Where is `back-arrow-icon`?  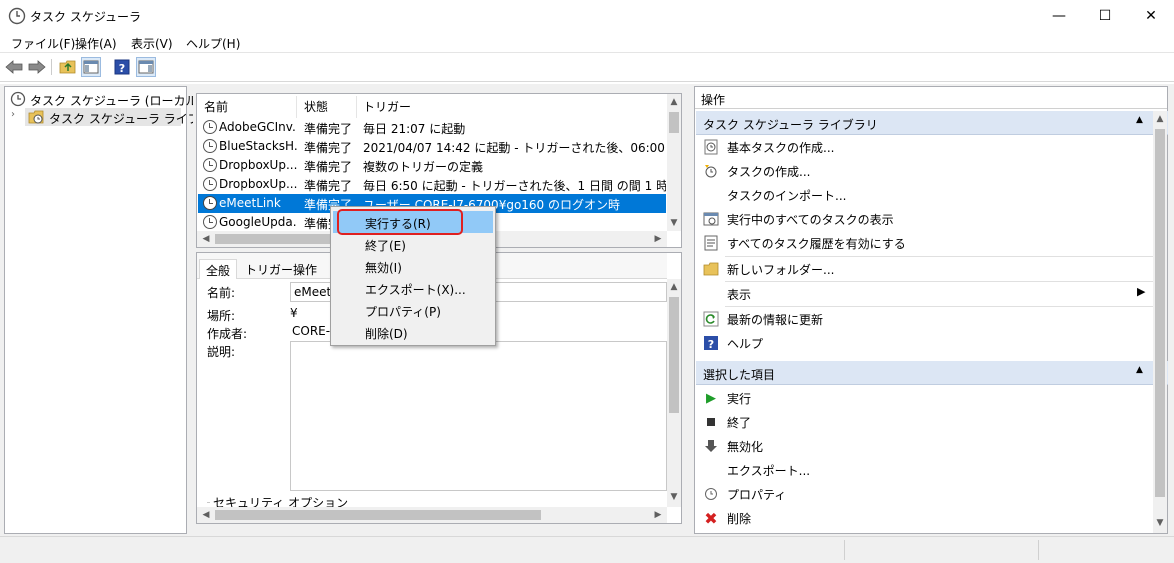
back-arrow-icon is located at coordinates (14, 67).